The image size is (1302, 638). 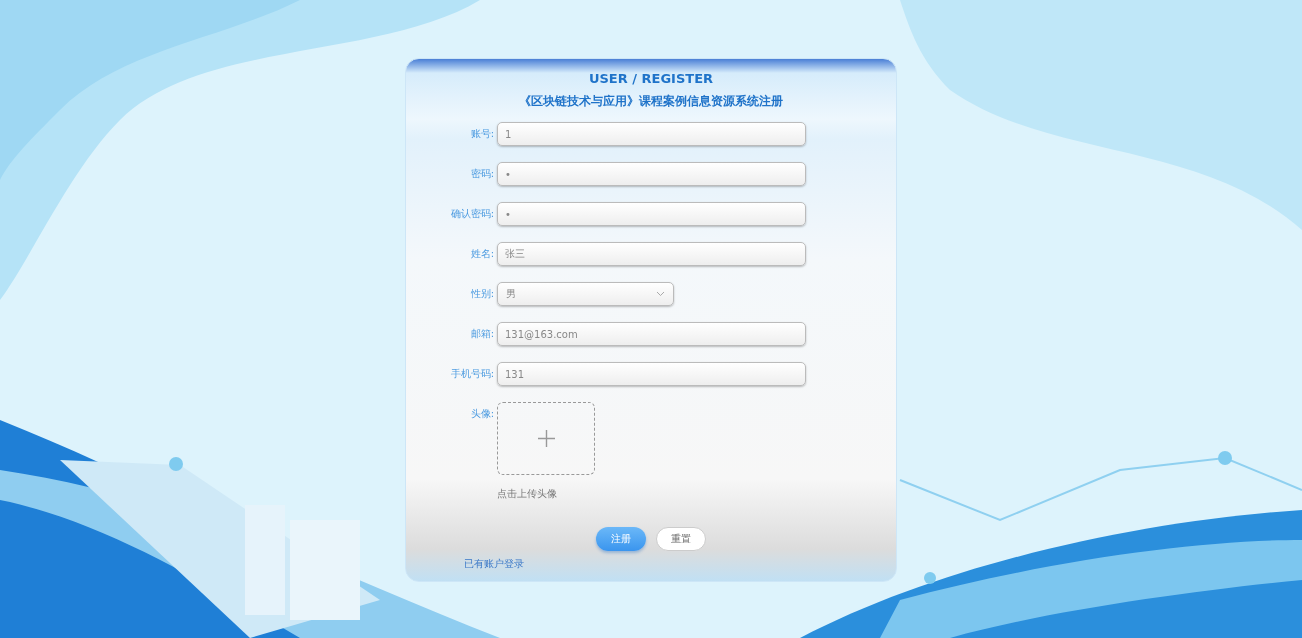 I want to click on upload-hint: 点击上传头像, so click(x=527, y=494).